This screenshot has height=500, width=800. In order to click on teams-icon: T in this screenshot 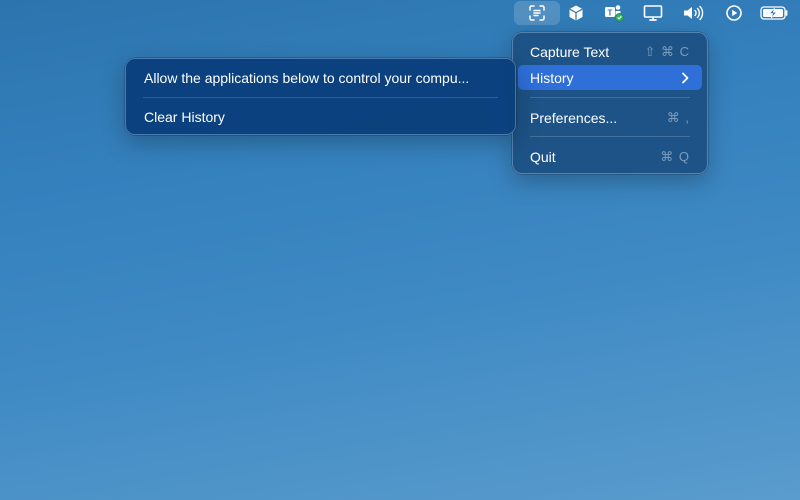, I will do `click(614, 13)`.